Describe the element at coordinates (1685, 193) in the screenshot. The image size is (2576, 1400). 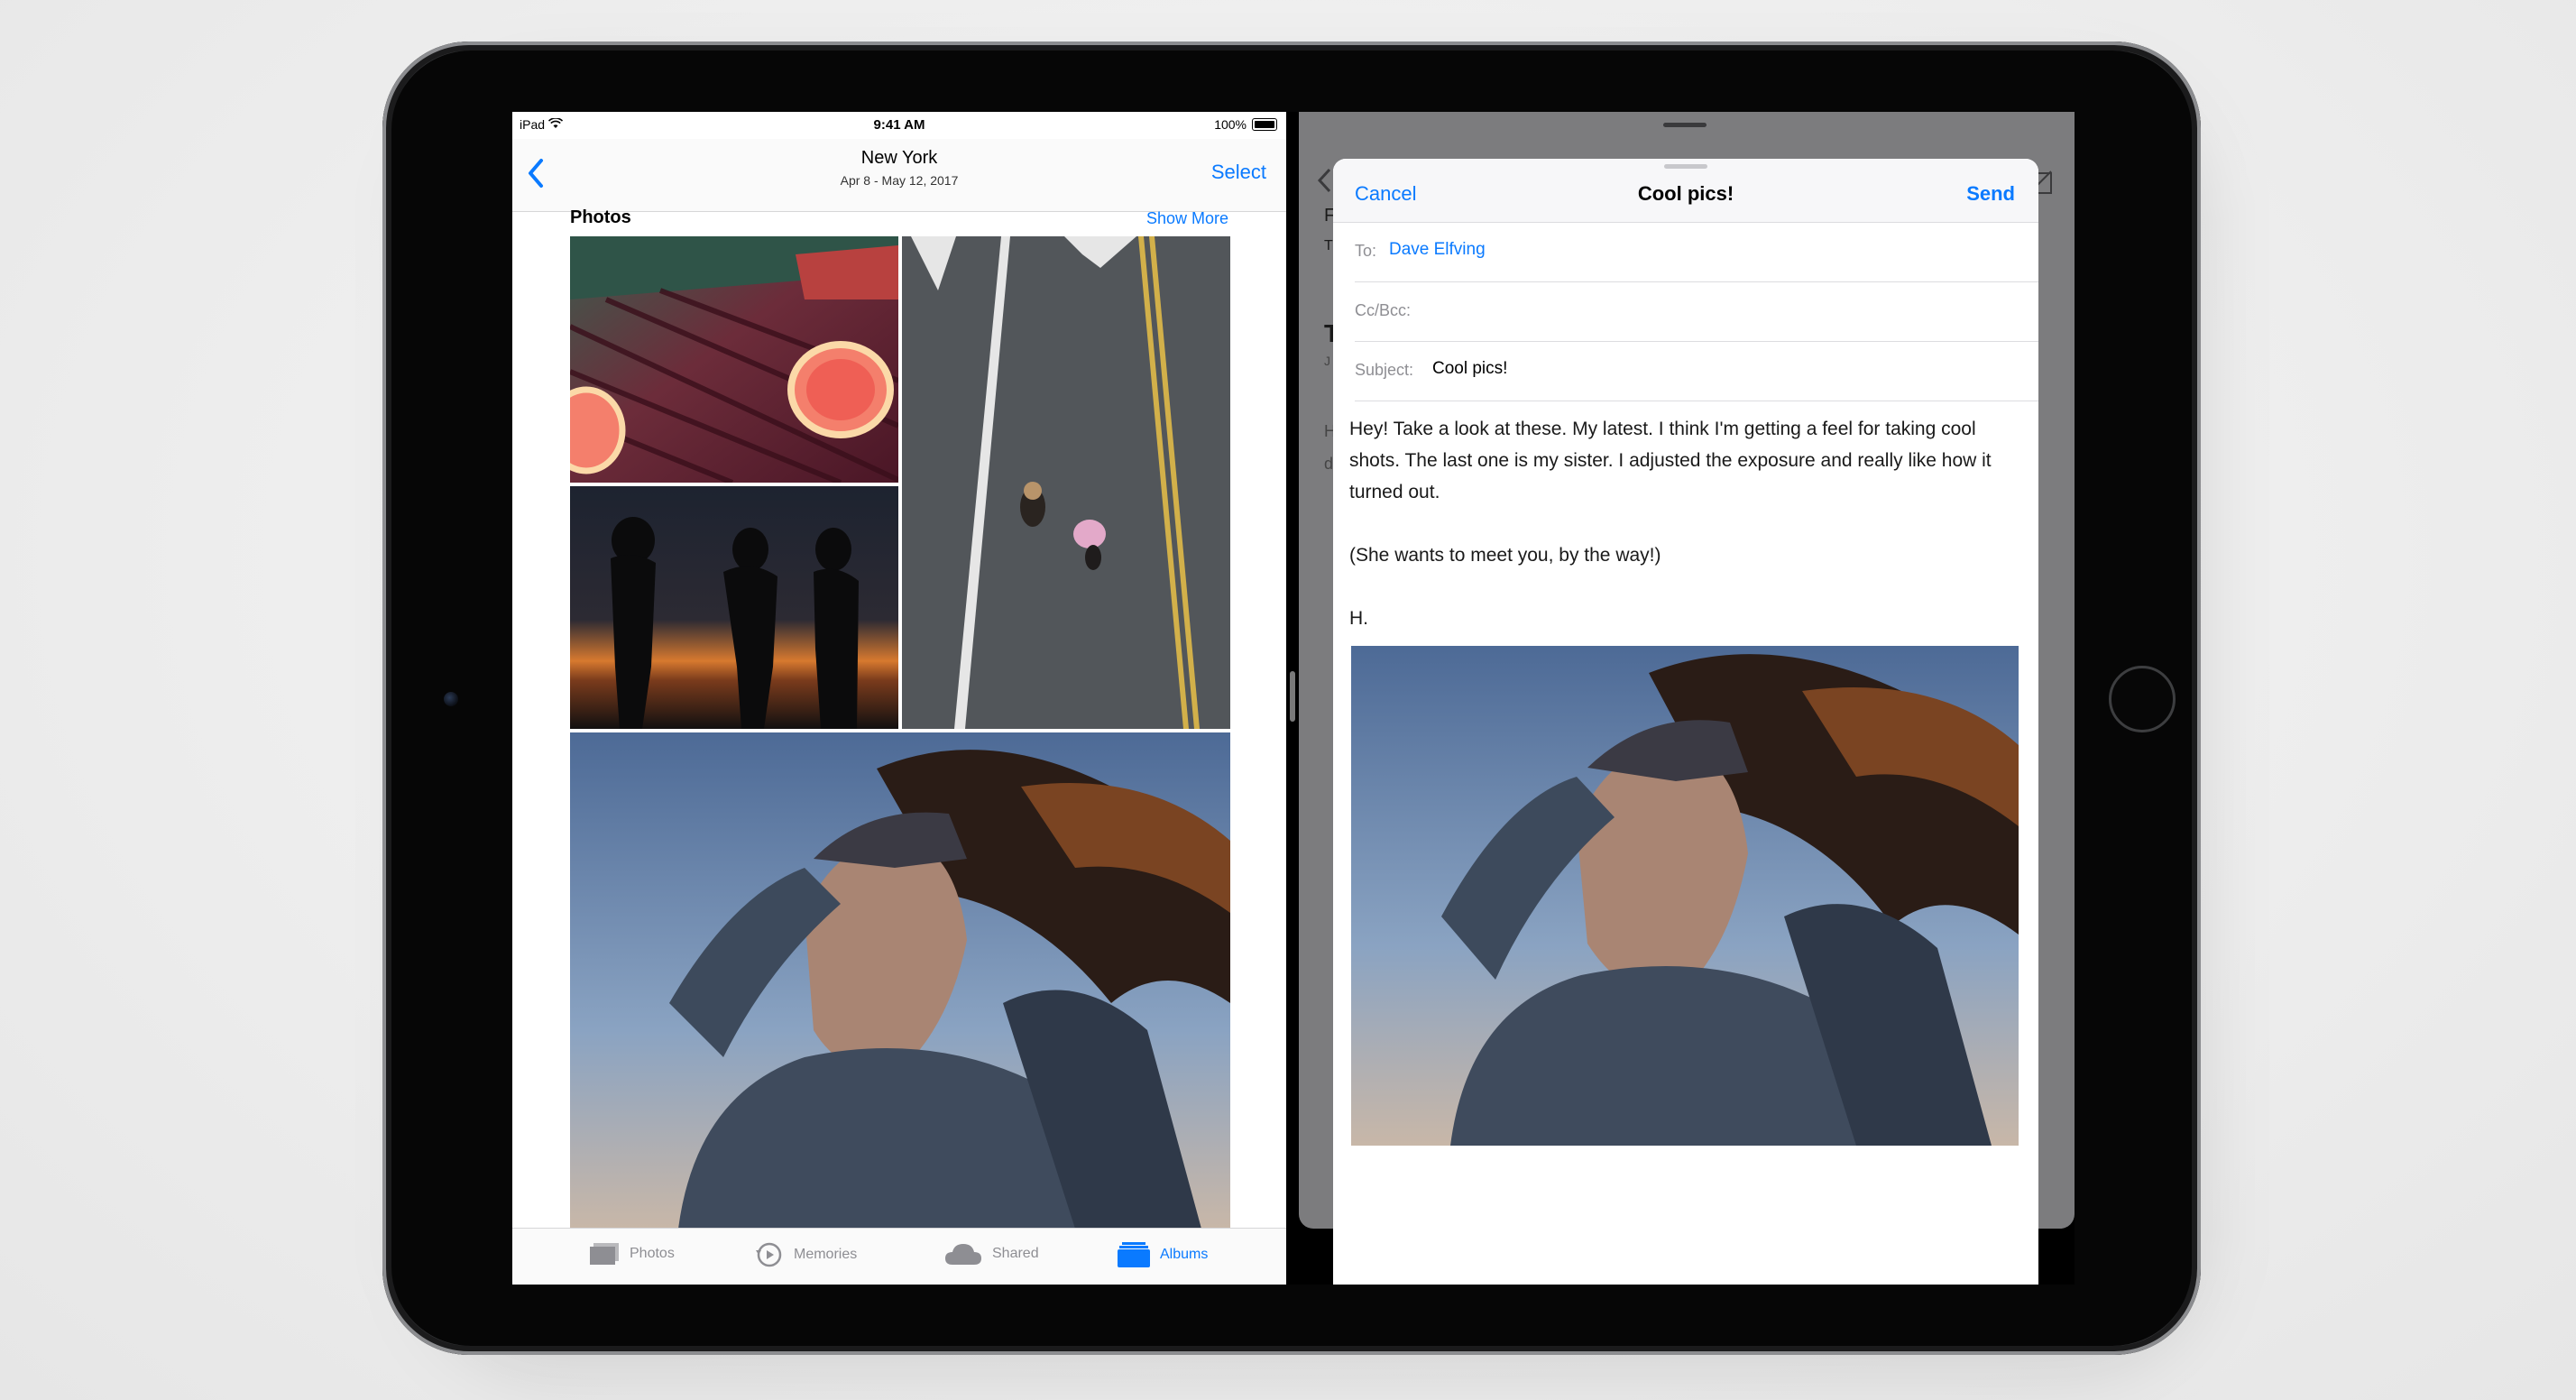
I see `compose-title: Cool pics!` at that location.